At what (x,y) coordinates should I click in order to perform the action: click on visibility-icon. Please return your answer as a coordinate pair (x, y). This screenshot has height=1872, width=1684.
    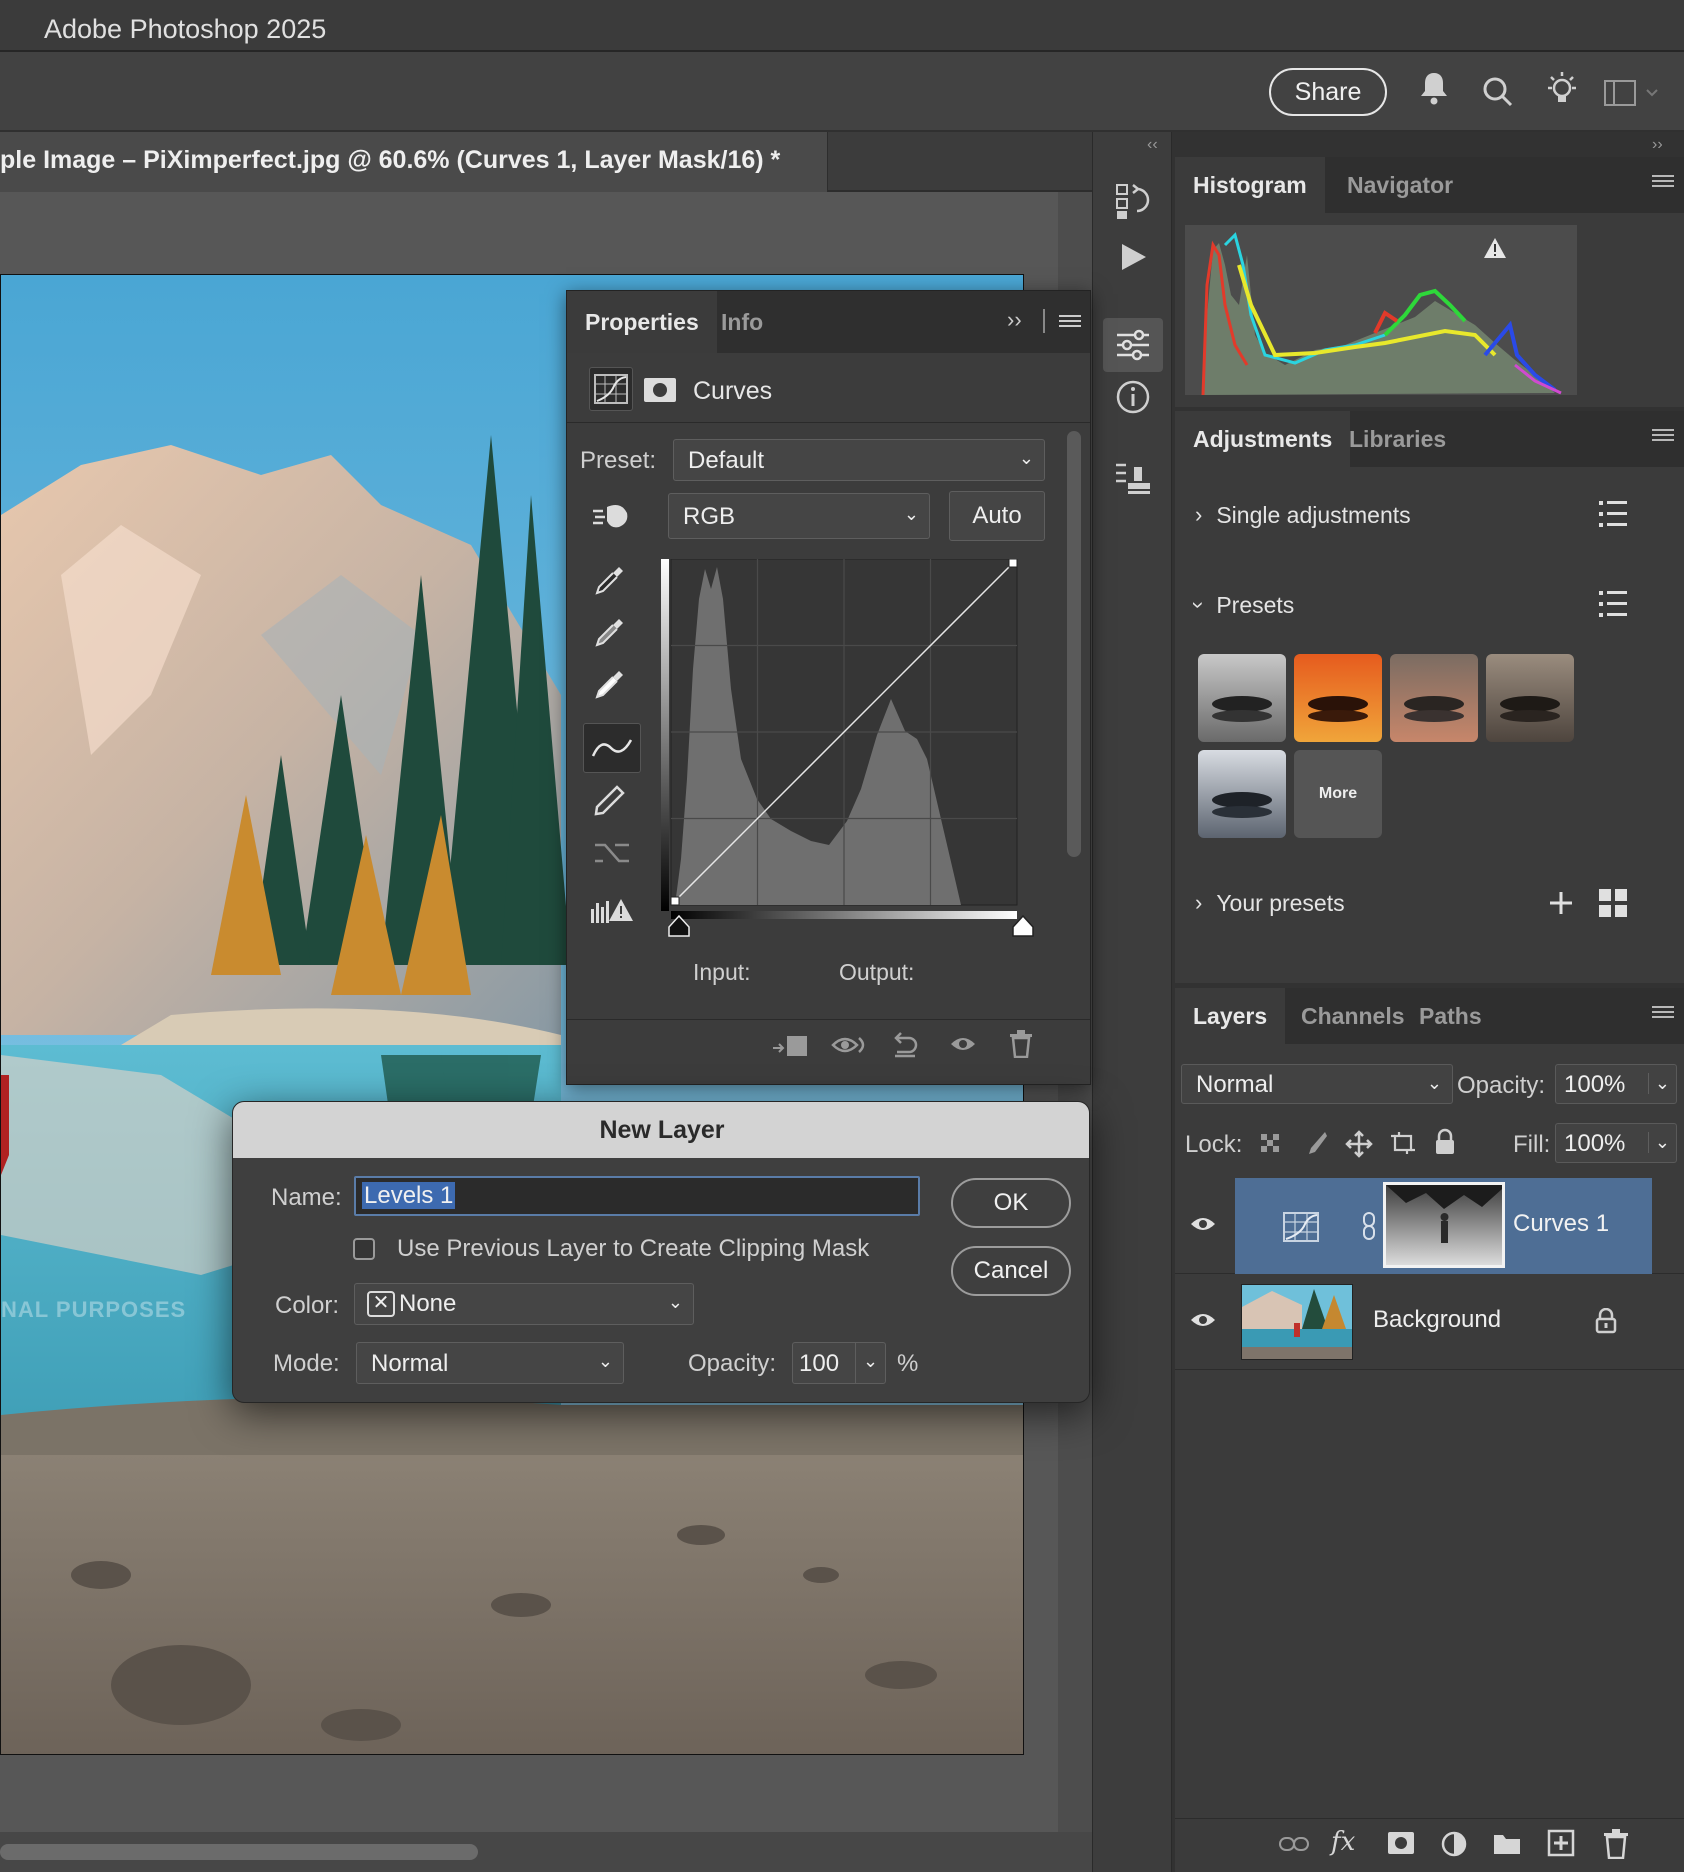
    Looking at the image, I should click on (963, 1044).